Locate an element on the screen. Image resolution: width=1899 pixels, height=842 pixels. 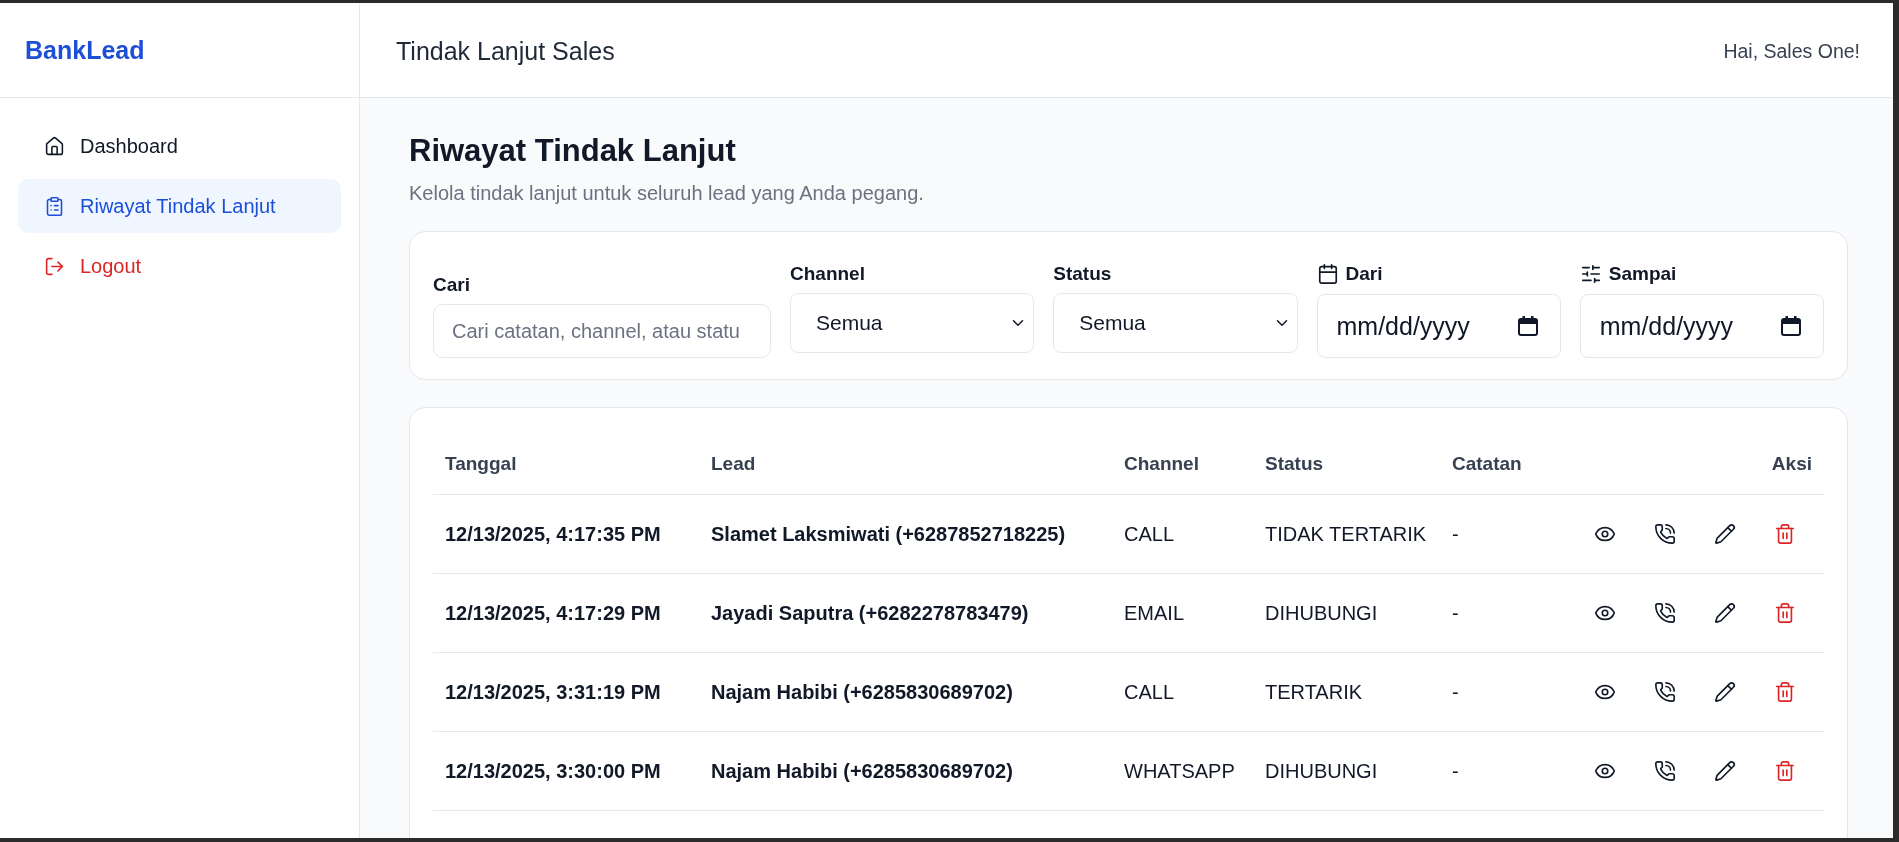
logout-link: Logout is located at coordinates (179, 266).